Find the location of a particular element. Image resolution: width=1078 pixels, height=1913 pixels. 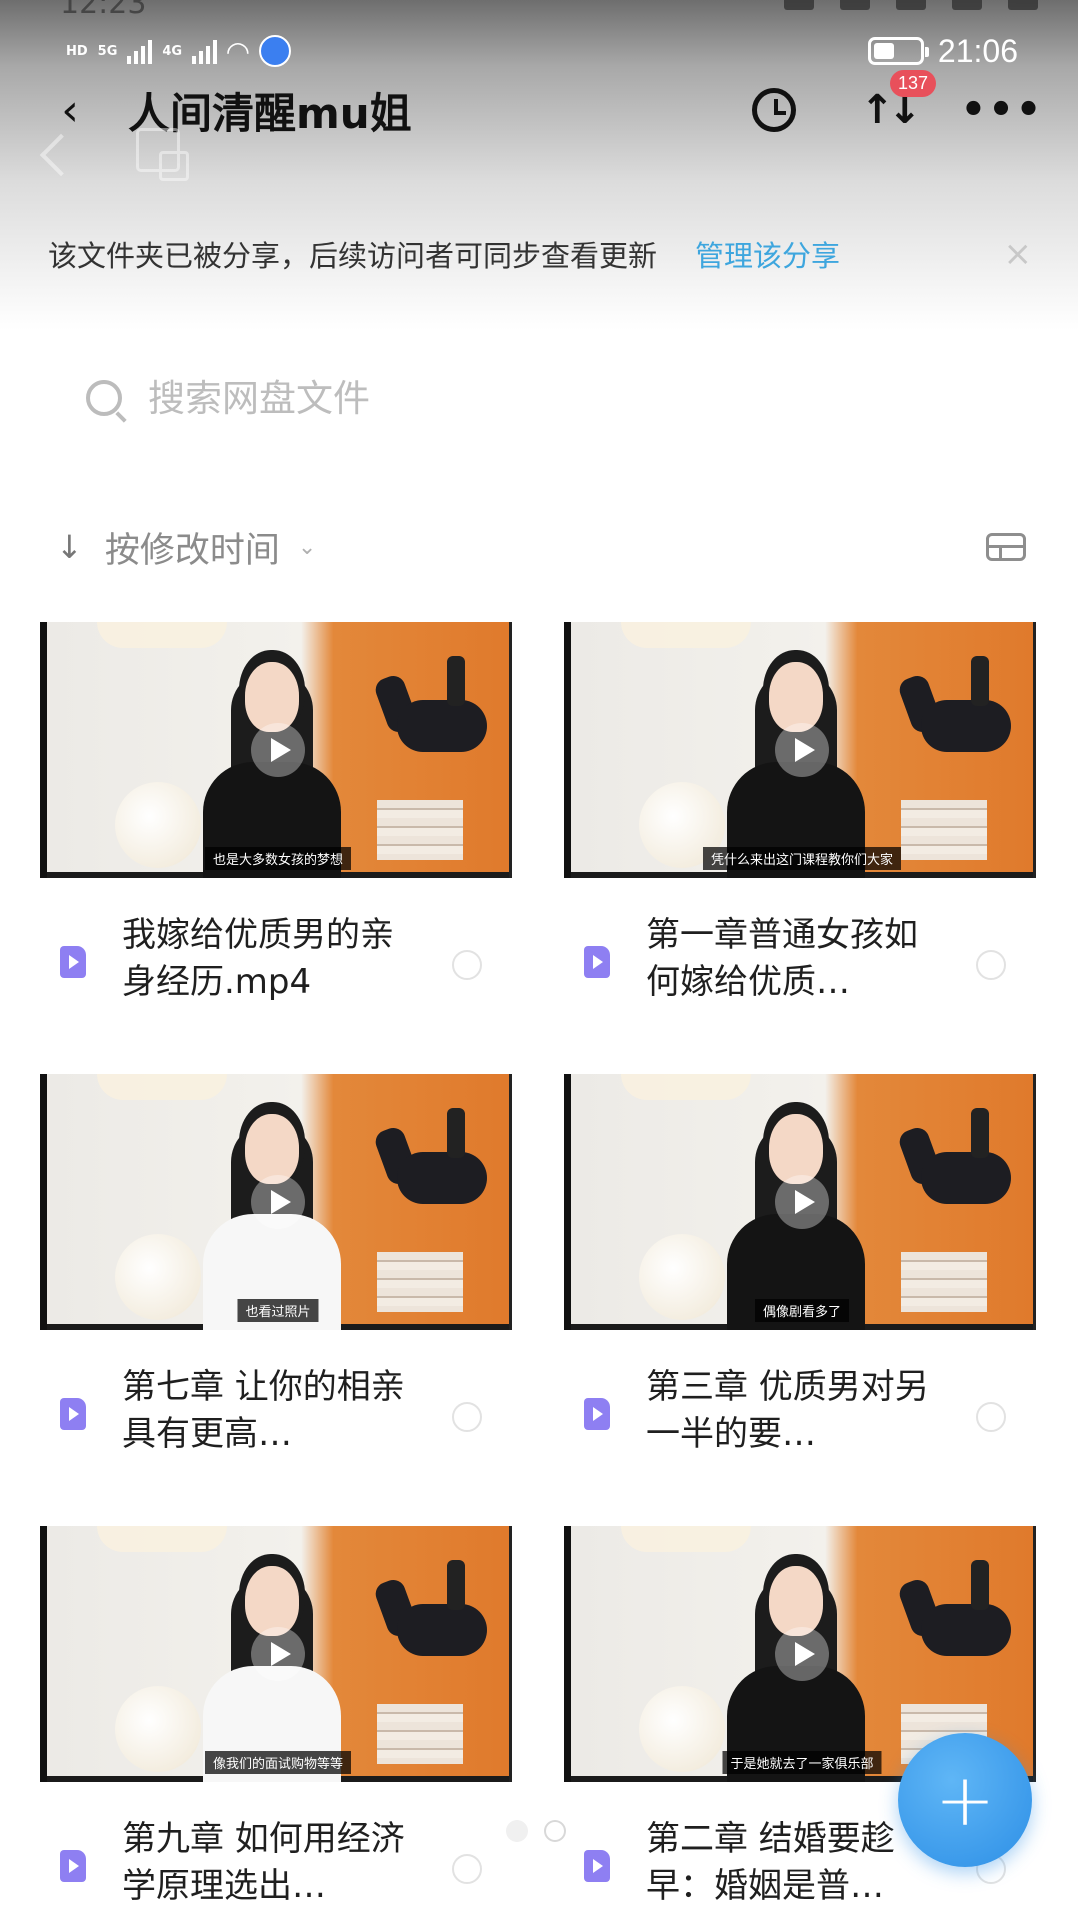

video-thumbnail: 偶像剧看多了 is located at coordinates (800, 1202).